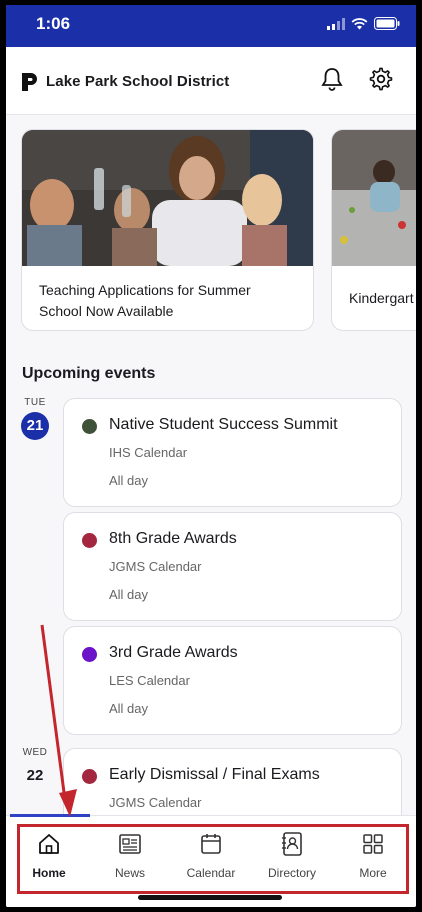 This screenshot has width=422, height=912. What do you see at coordinates (359, 26) in the screenshot?
I see `wifi-icon` at bounding box center [359, 26].